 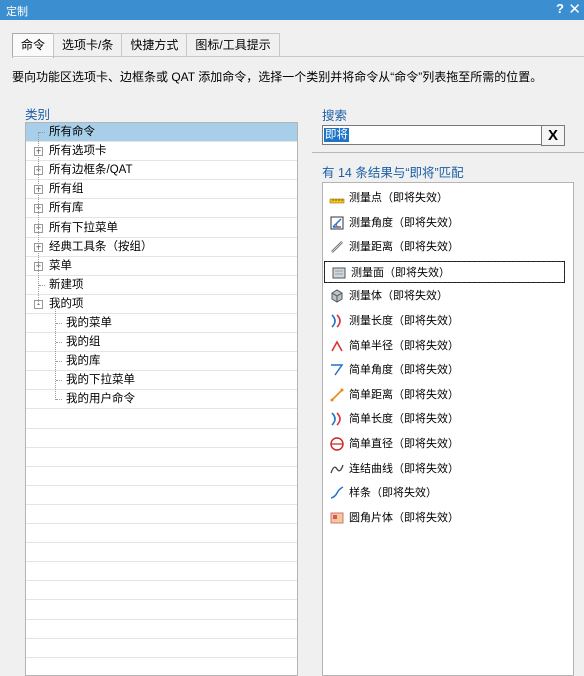 What do you see at coordinates (404, 247) in the screenshot?
I see `result-item-label: 测量距离（即将失效）` at bounding box center [404, 247].